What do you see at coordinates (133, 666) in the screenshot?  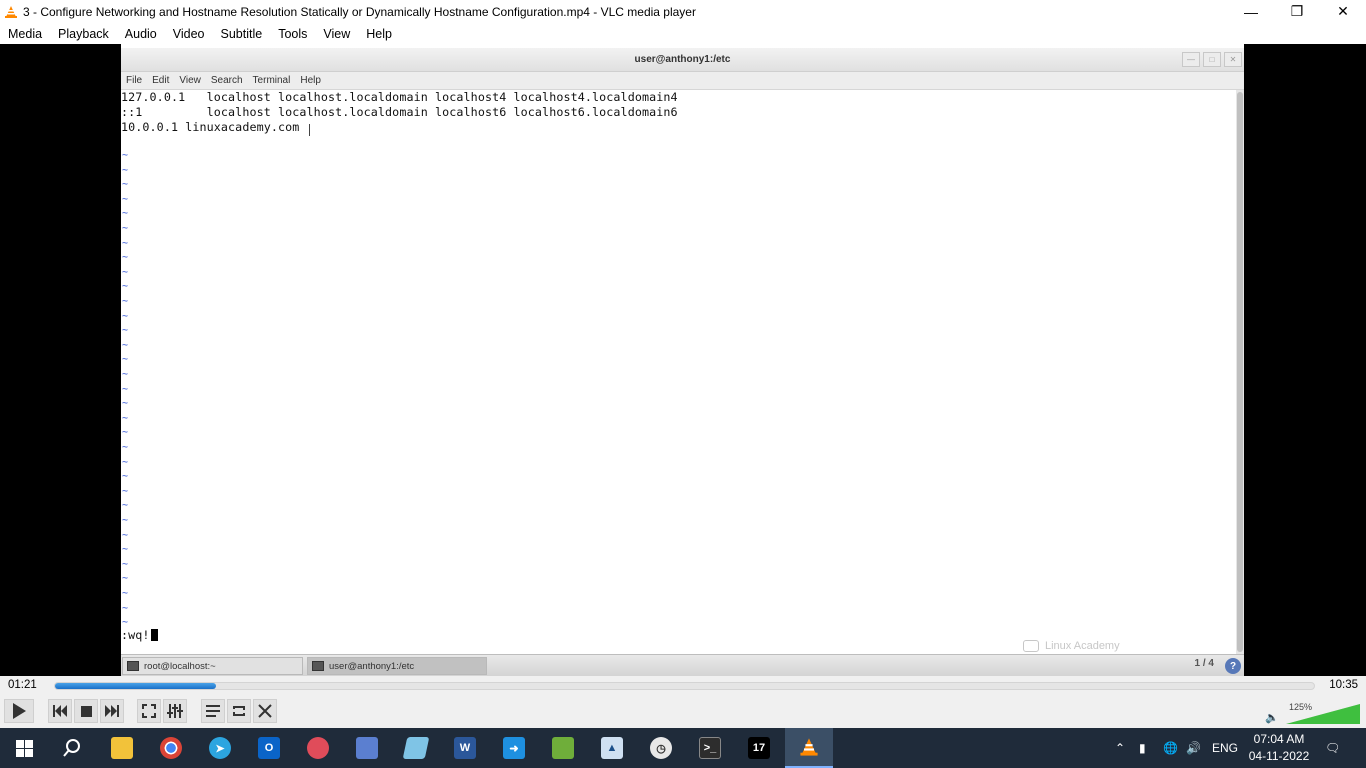 I see `terminal-small-icon` at bounding box center [133, 666].